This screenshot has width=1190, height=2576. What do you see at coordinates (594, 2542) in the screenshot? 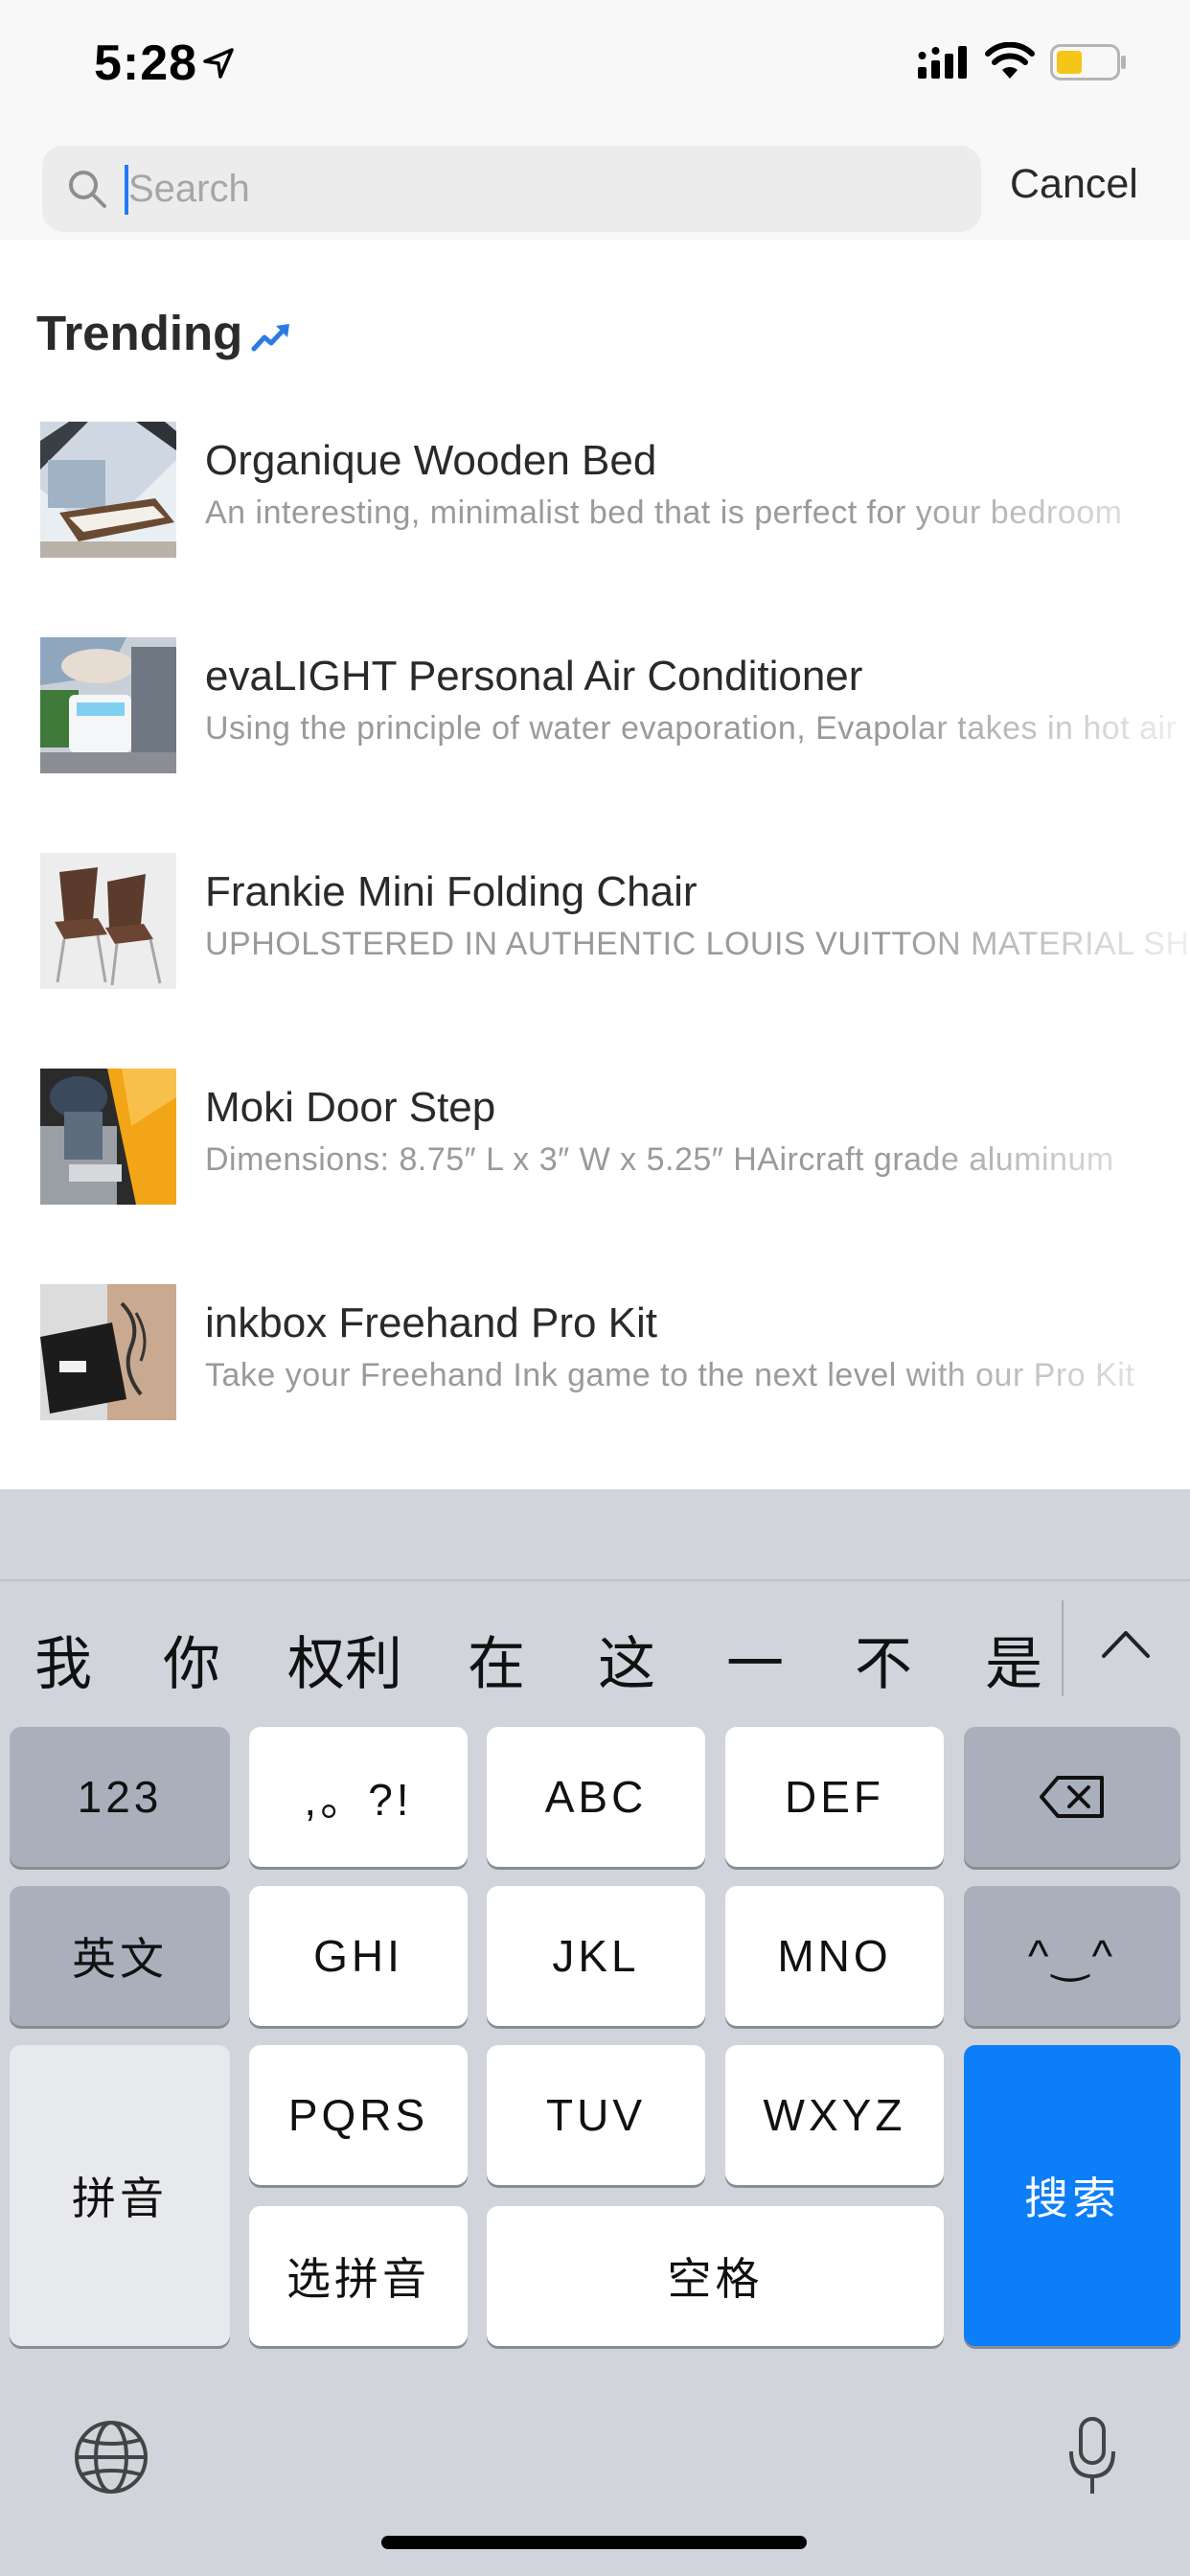
I see `home-indicator` at bounding box center [594, 2542].